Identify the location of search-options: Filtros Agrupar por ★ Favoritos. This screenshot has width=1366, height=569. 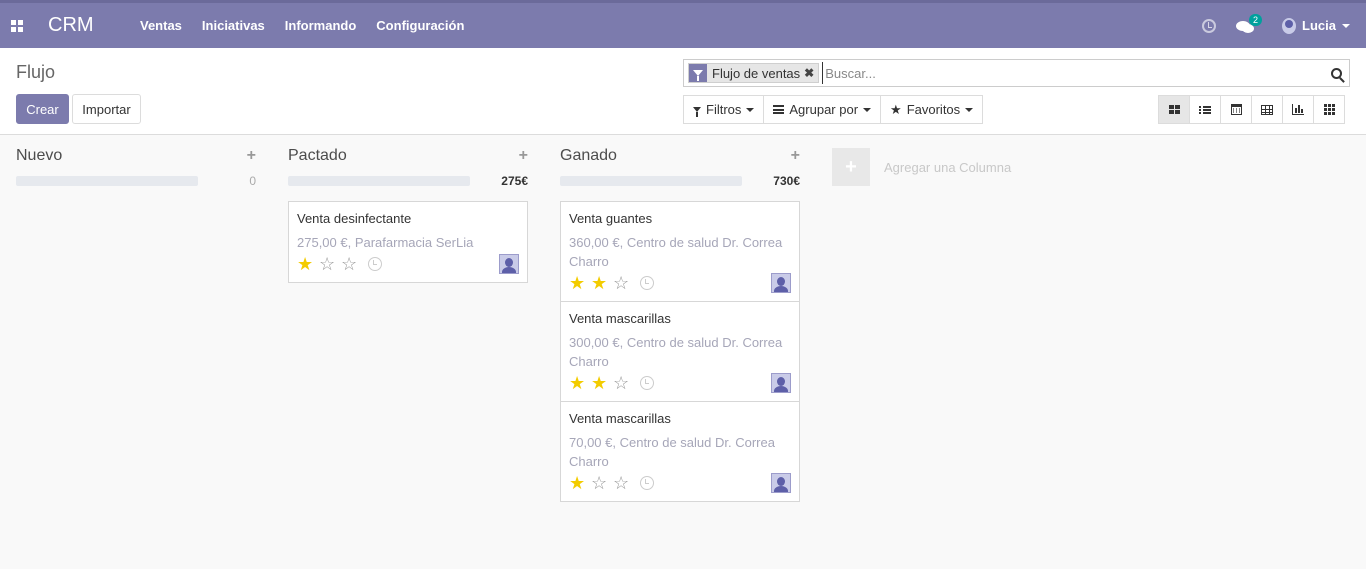
(833, 109).